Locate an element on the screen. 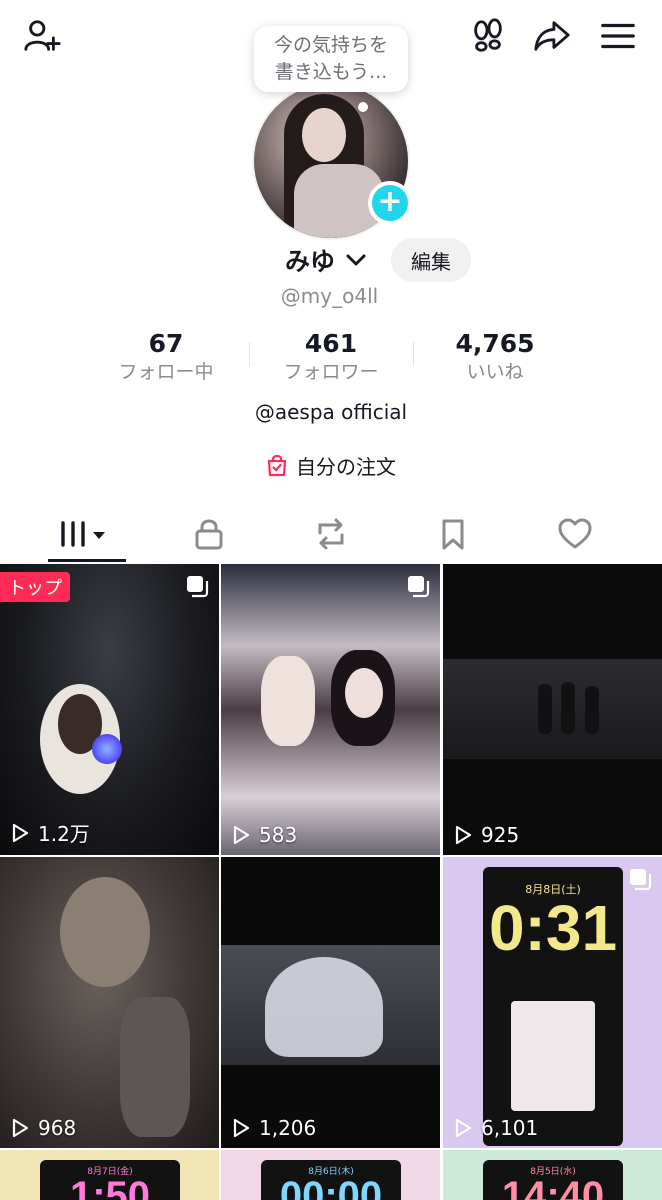 This screenshot has height=1200, width=662. following-label: フォロー中 is located at coordinates (166, 372).